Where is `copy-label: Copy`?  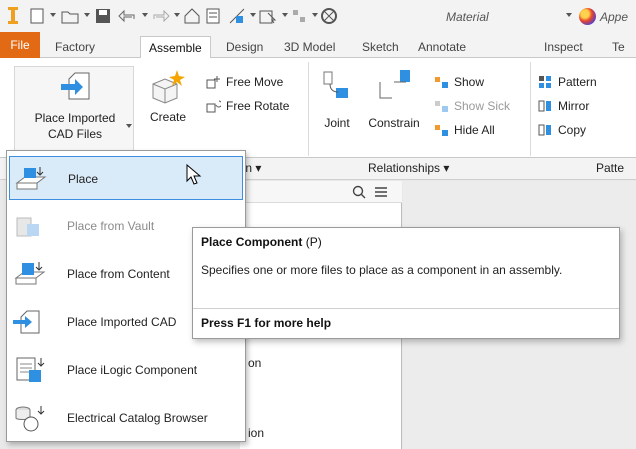
copy-label: Copy is located at coordinates (572, 130).